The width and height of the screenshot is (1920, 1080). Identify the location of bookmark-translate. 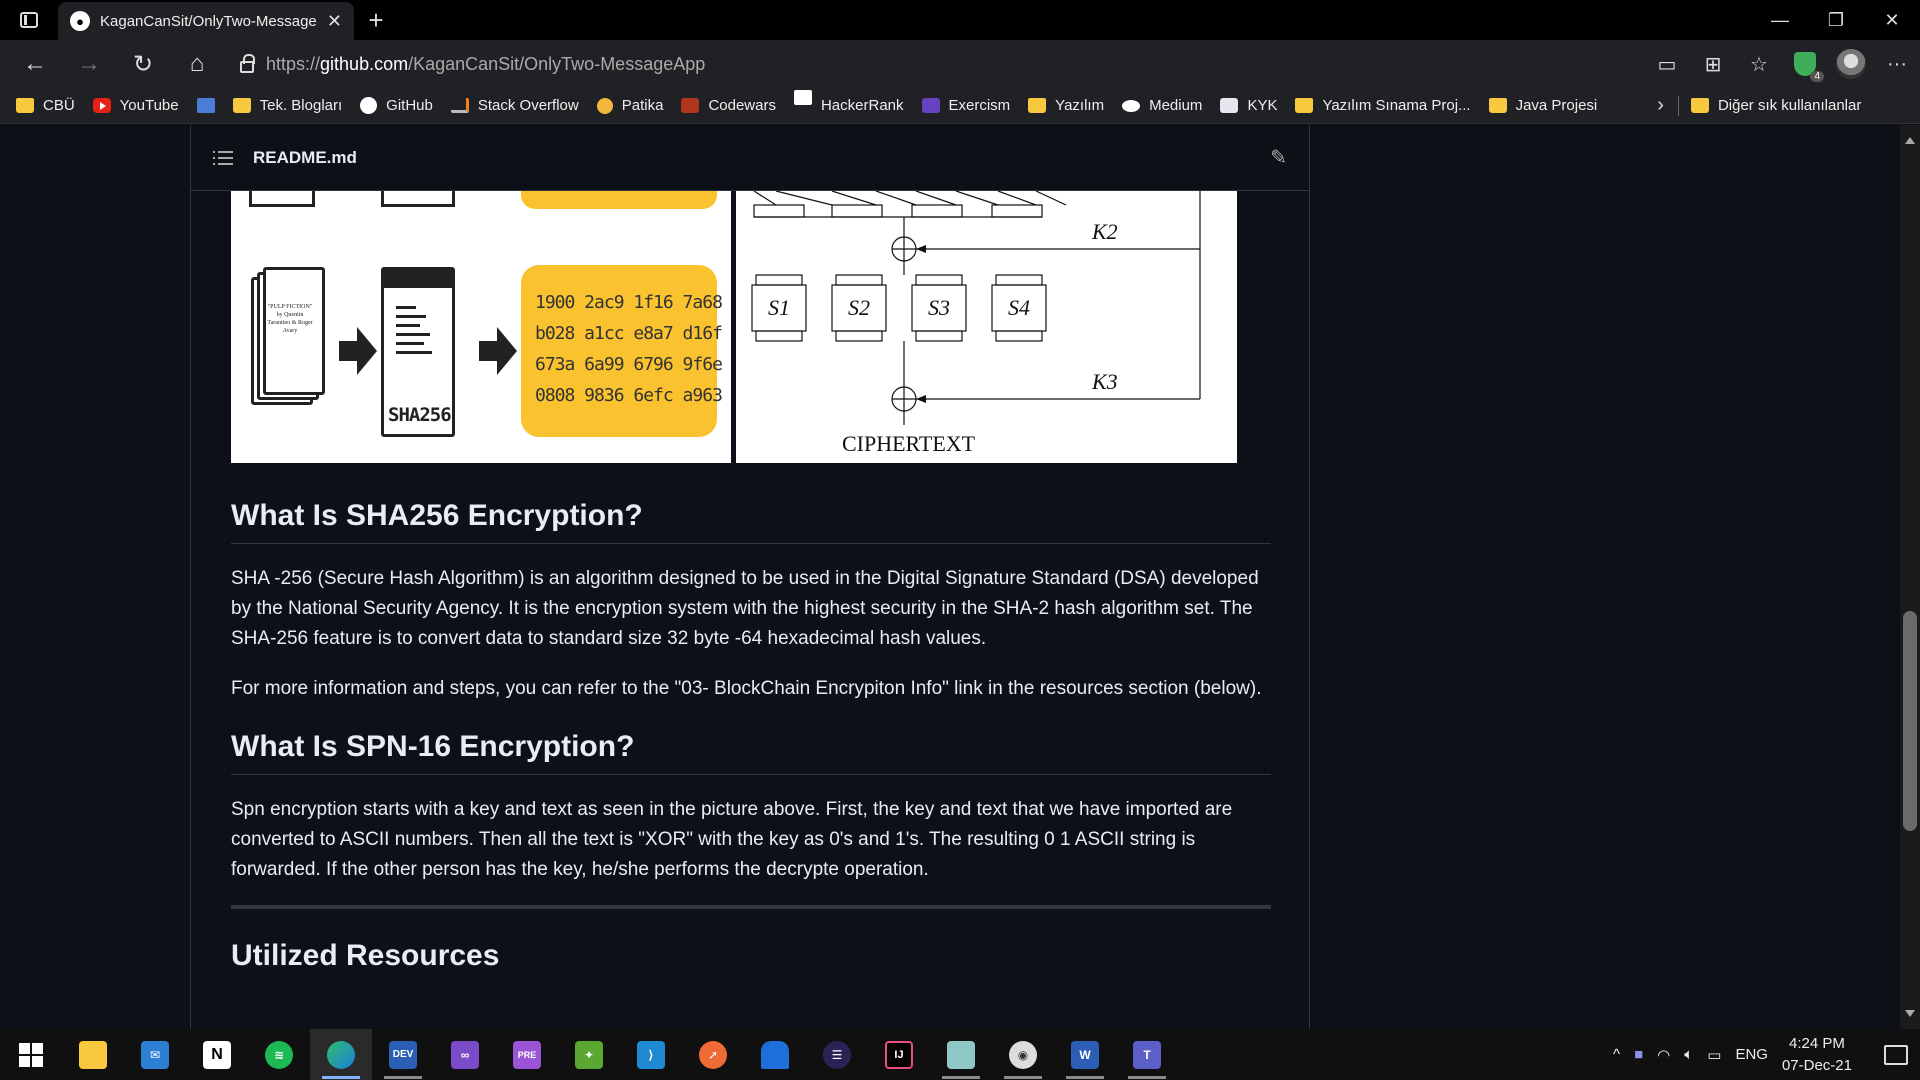
(205, 105).